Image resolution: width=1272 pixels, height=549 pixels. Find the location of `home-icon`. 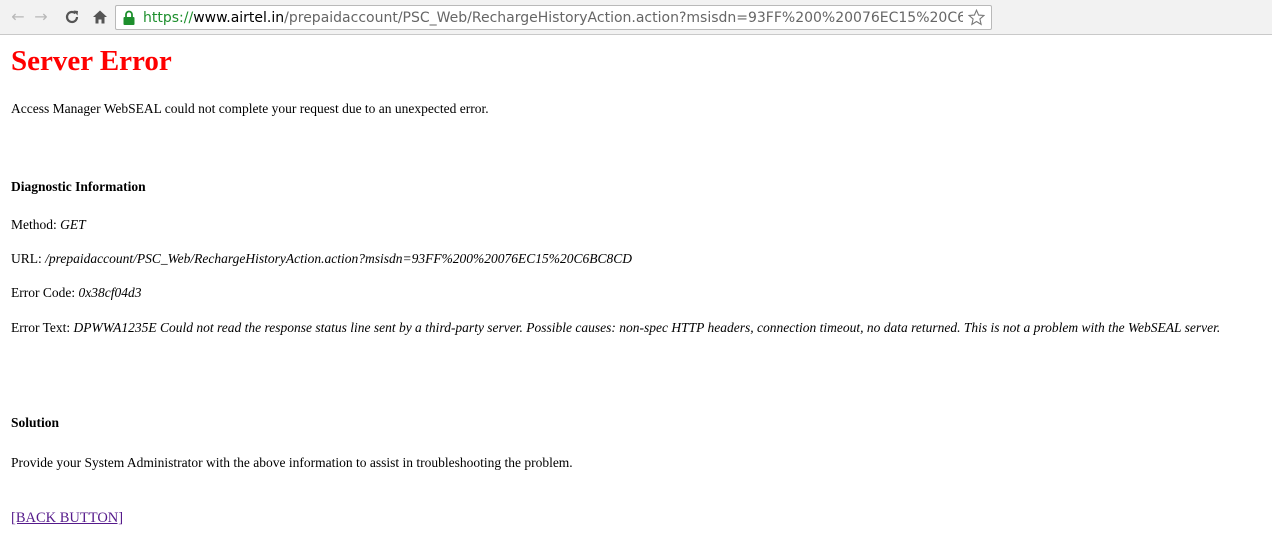

home-icon is located at coordinates (100, 17).